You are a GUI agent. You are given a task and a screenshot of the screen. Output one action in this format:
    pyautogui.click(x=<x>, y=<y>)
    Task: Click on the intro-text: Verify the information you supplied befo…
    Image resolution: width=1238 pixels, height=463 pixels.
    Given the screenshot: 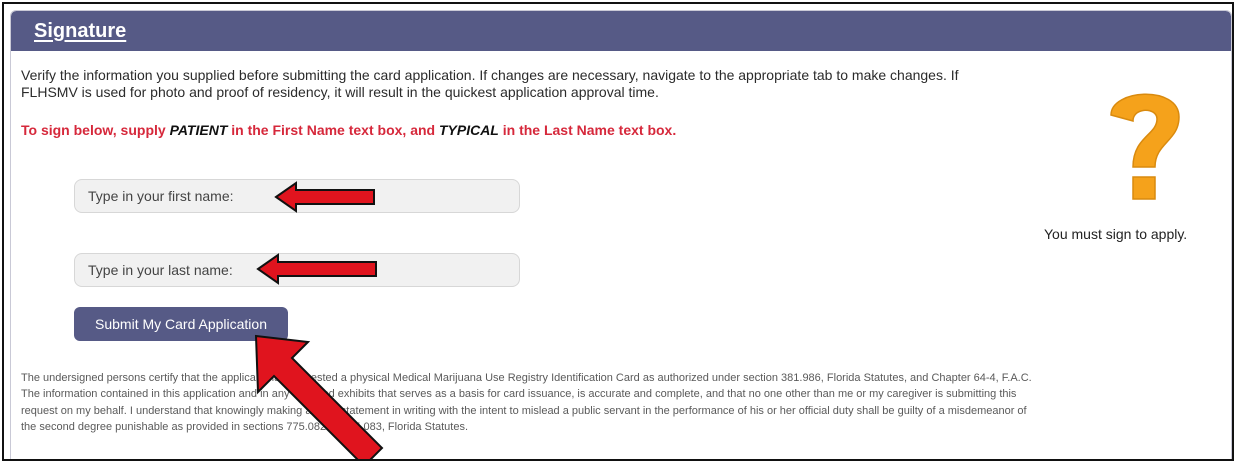 What is the action you would take?
    pyautogui.click(x=490, y=83)
    